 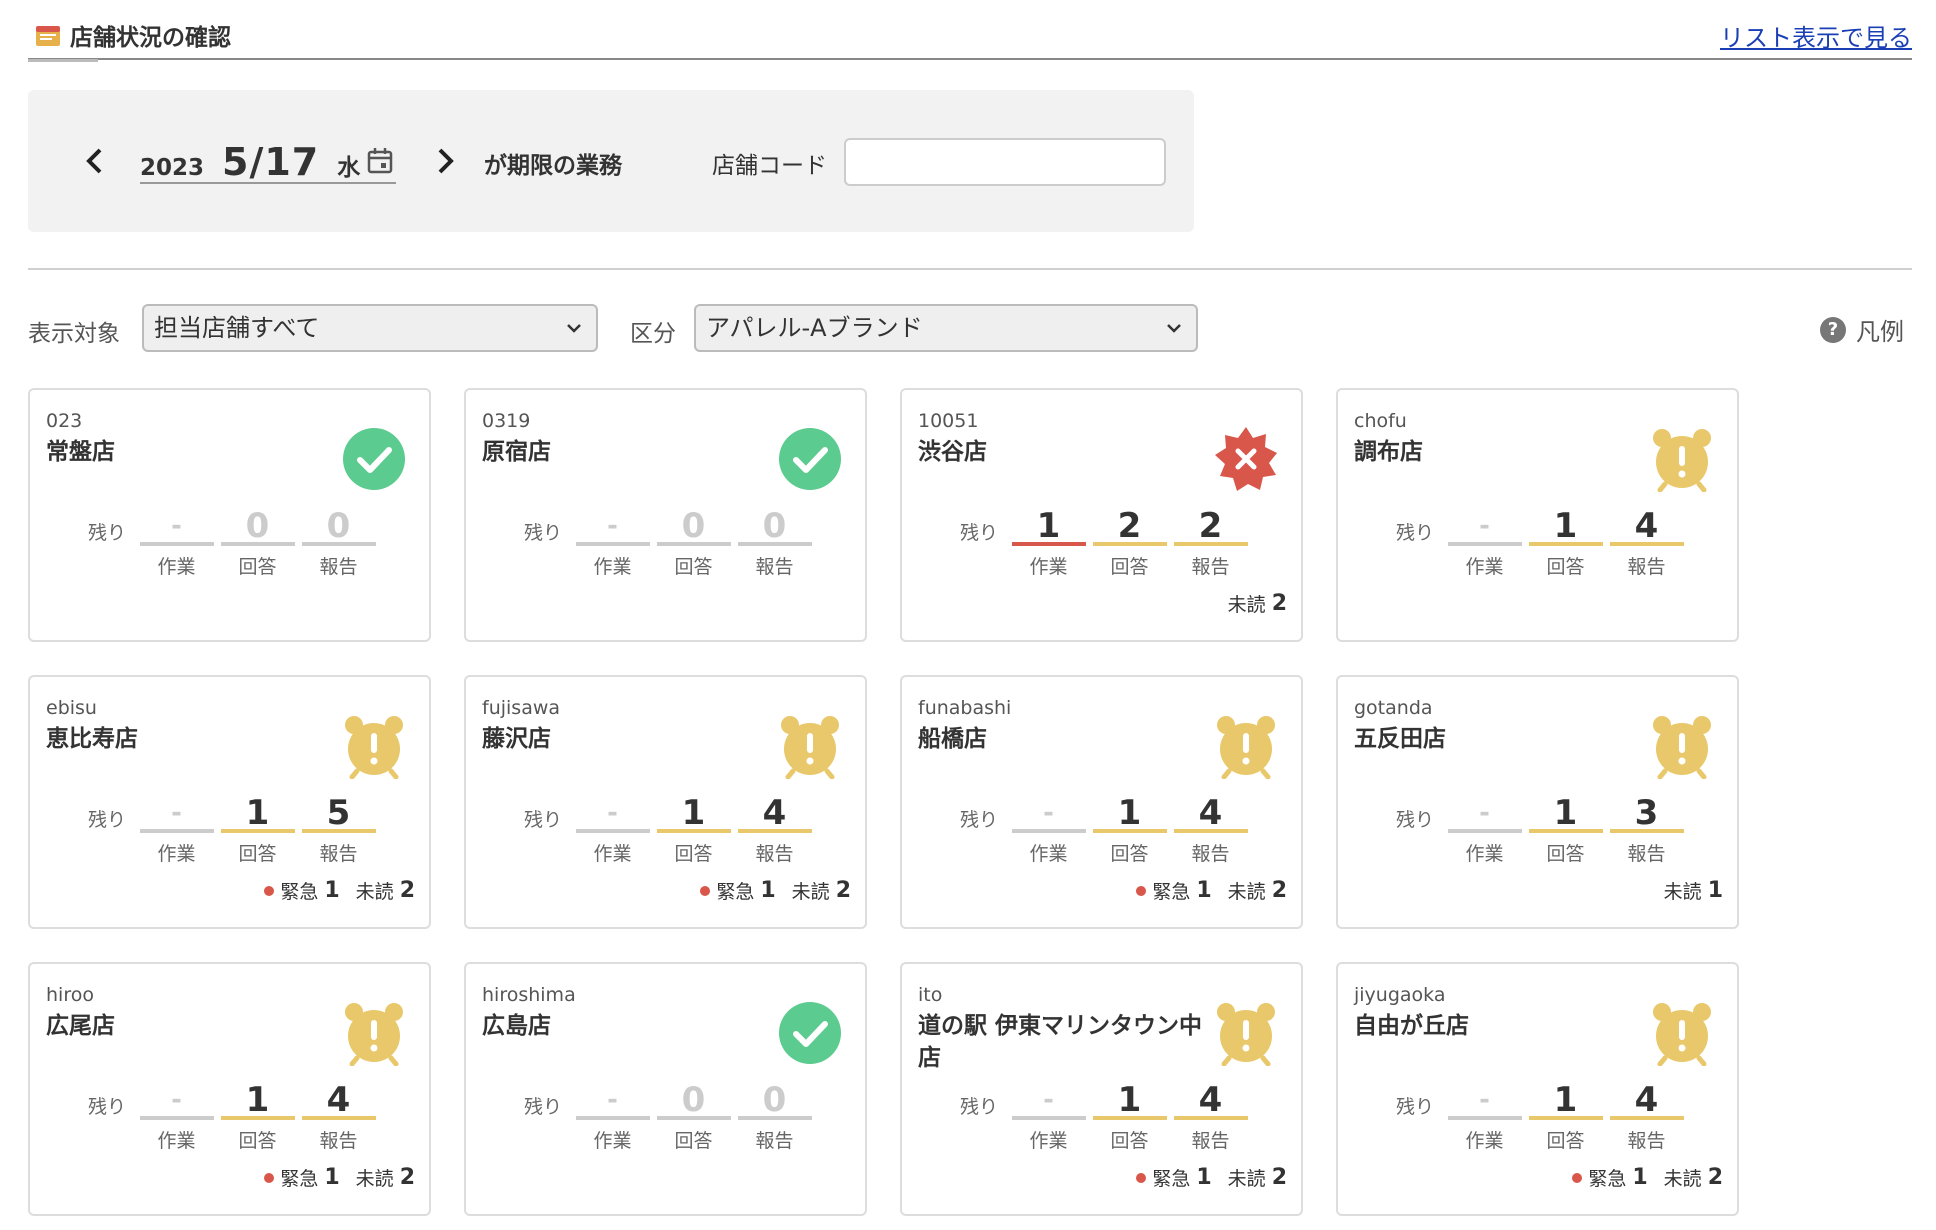 I want to click on store-card: 10051 渋谷店 残り 1 作業 2 回答 2 報告 未読 2, so click(x=1101, y=515).